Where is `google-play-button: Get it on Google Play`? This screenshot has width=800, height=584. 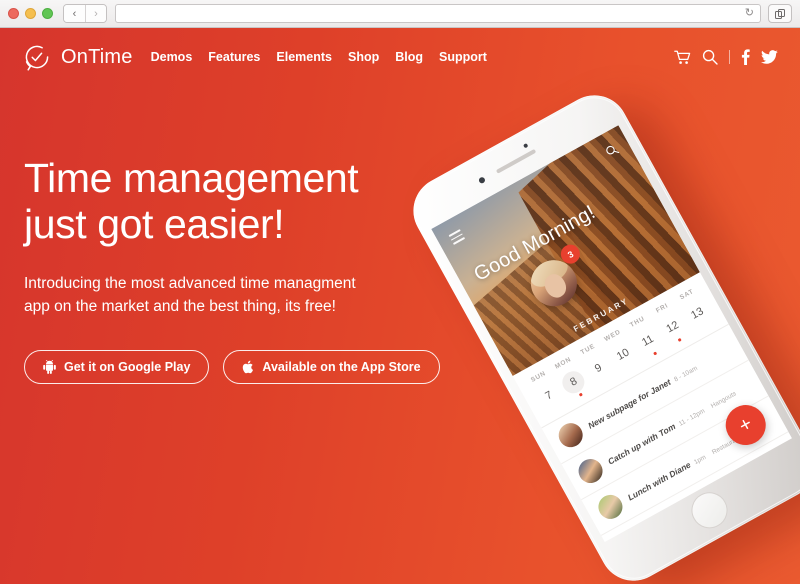
google-play-button: Get it on Google Play is located at coordinates (117, 367).